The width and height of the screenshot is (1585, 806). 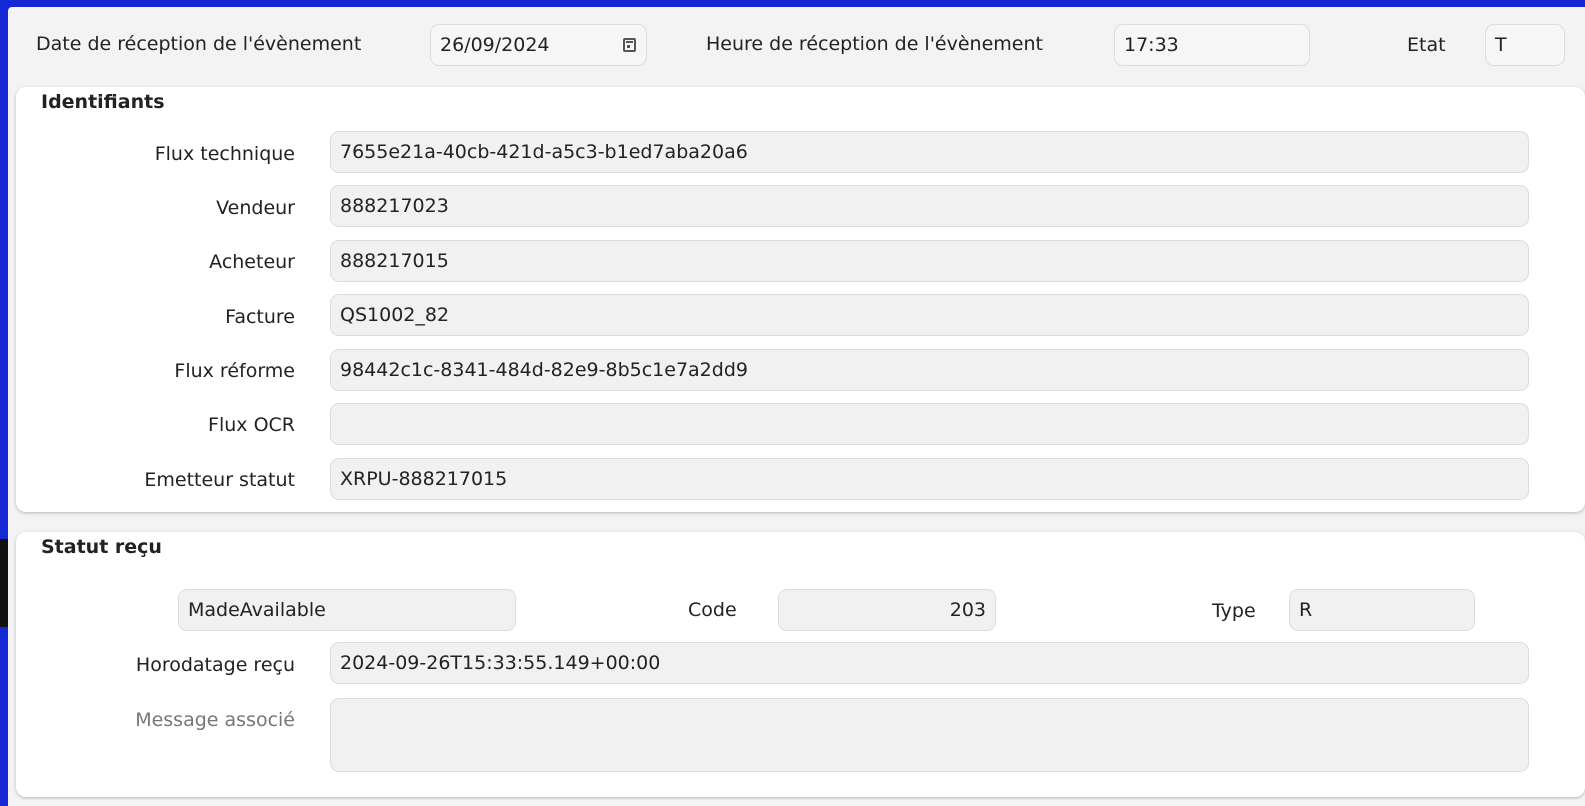 What do you see at coordinates (347, 610) in the screenshot?
I see `status-field: MadeAvailable` at bounding box center [347, 610].